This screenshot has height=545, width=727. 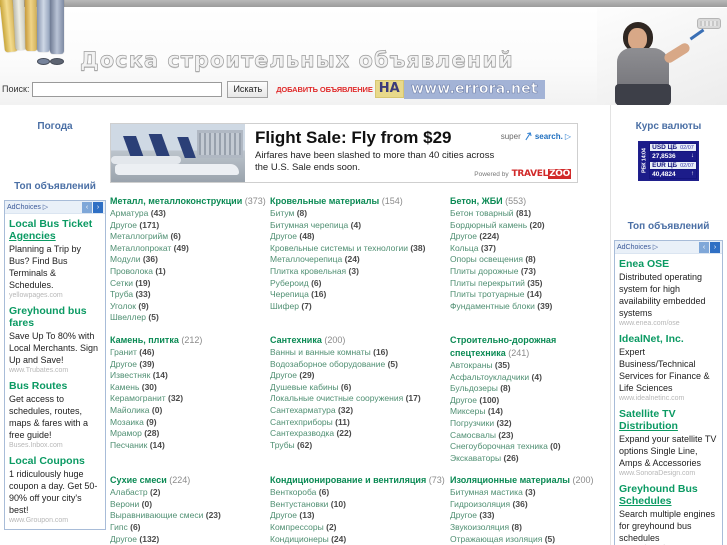 What do you see at coordinates (528, 412) in the screenshot?
I see `category-subitem: Миксеры (14)` at bounding box center [528, 412].